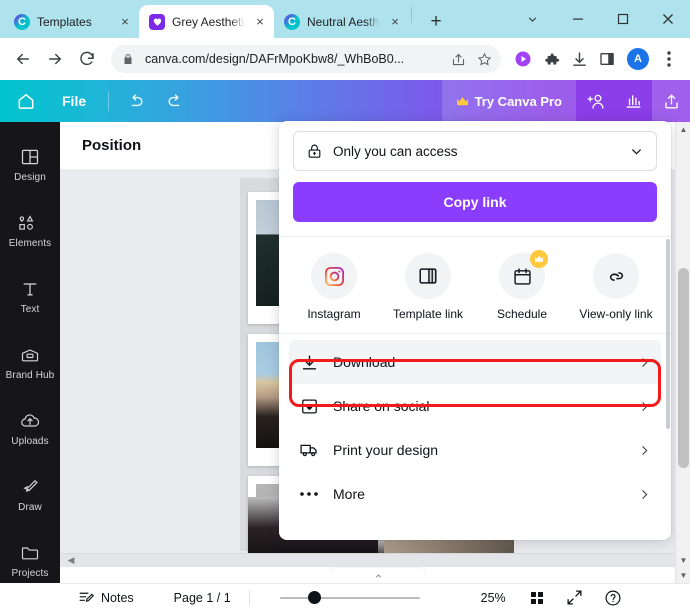 Image resolution: width=690 pixels, height=611 pixels. What do you see at coordinates (475, 151) in the screenshot?
I see `access-selector: Only you can access` at bounding box center [475, 151].